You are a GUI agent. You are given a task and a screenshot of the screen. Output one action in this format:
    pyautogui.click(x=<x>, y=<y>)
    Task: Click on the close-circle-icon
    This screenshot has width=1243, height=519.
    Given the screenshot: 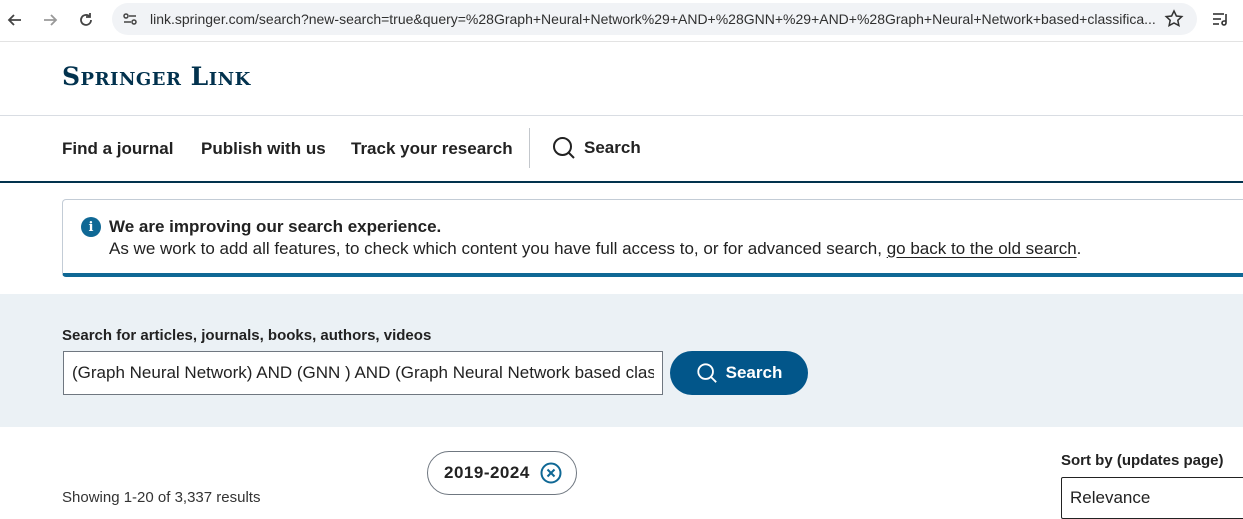 What is the action you would take?
    pyautogui.click(x=551, y=473)
    